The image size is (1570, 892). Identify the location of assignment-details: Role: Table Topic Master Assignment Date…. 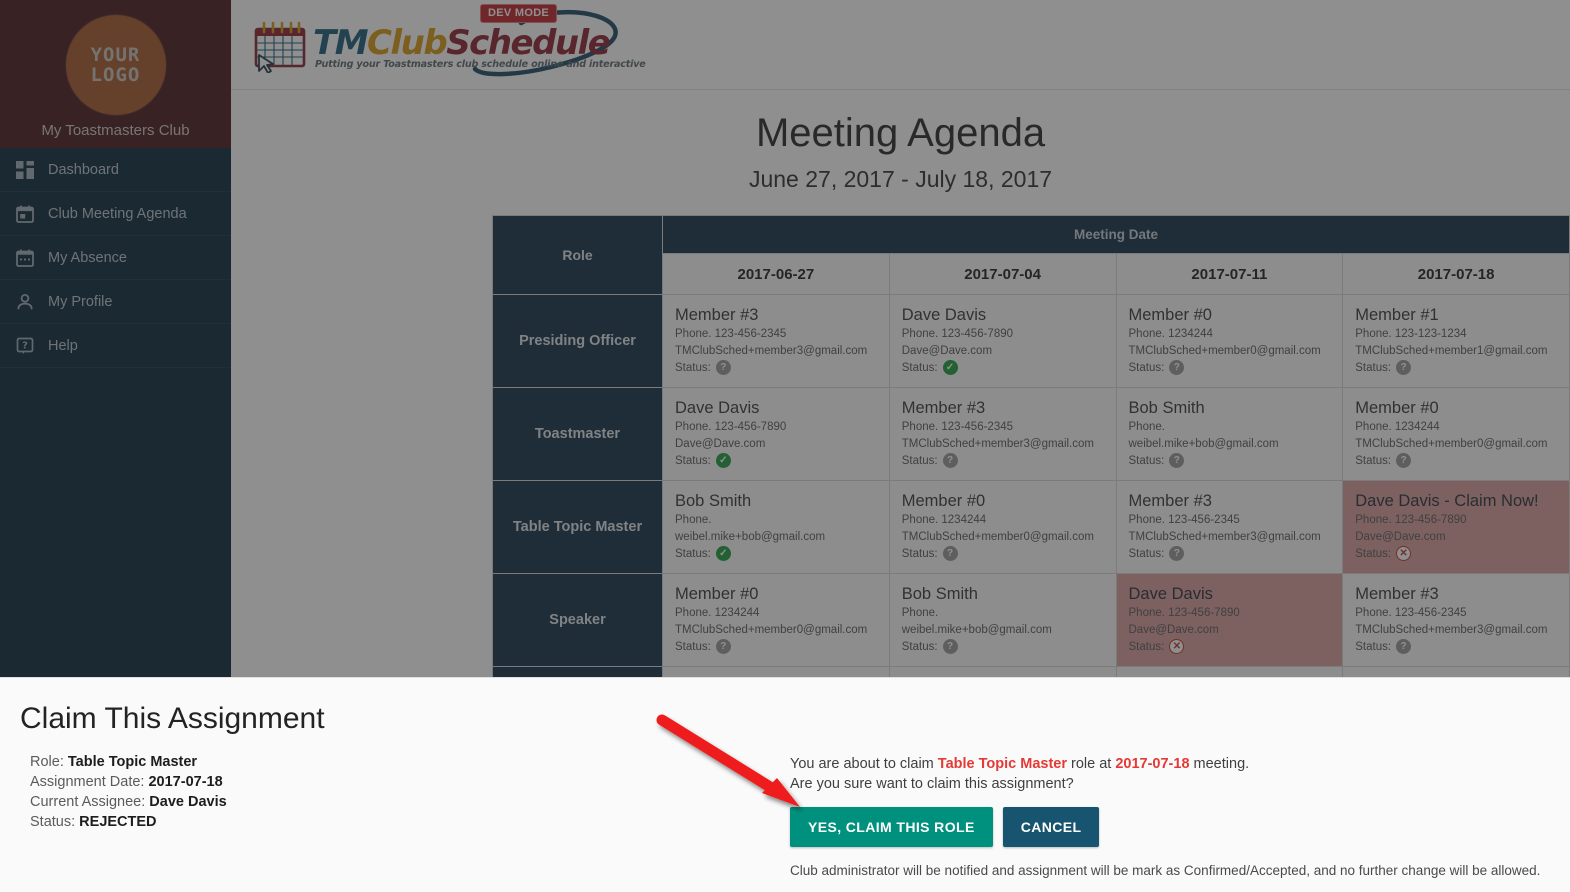
(405, 815).